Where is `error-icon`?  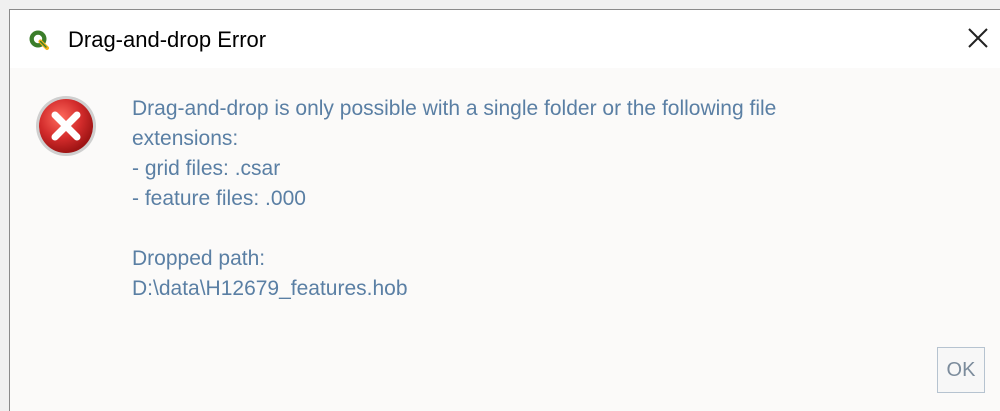 error-icon is located at coordinates (66, 126).